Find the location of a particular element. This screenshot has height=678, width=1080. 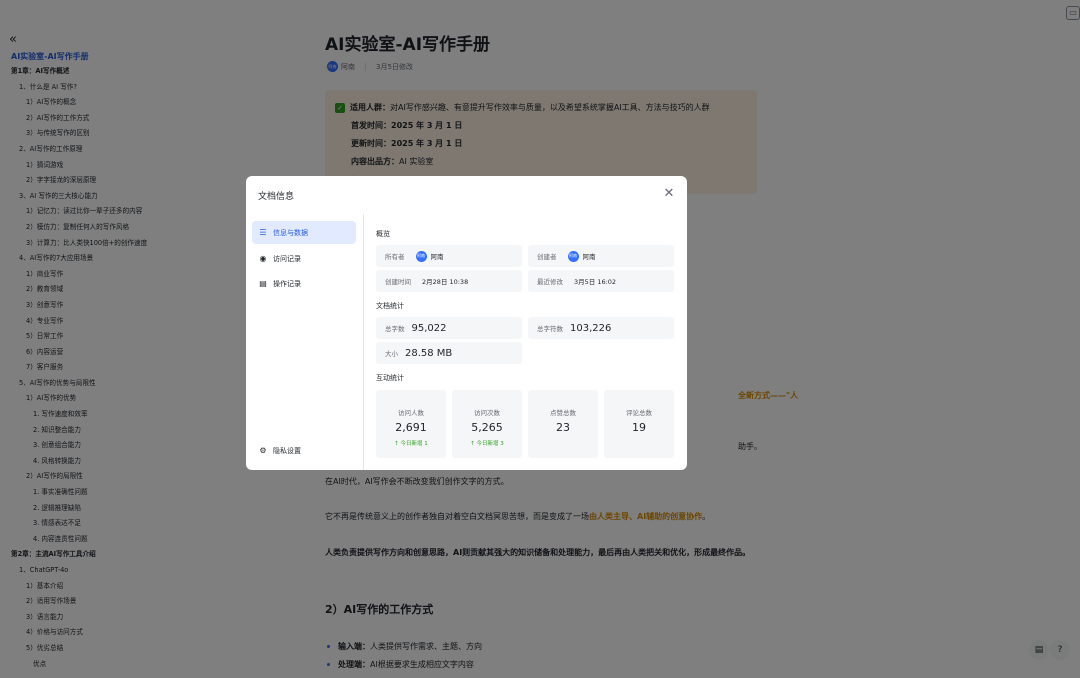

eye-icon: ◉ is located at coordinates (263, 258).